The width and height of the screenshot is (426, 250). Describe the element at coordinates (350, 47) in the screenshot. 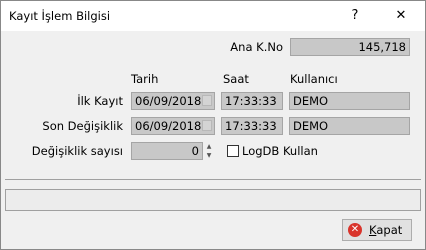

I see `ana-kno-field: 145,718` at that location.